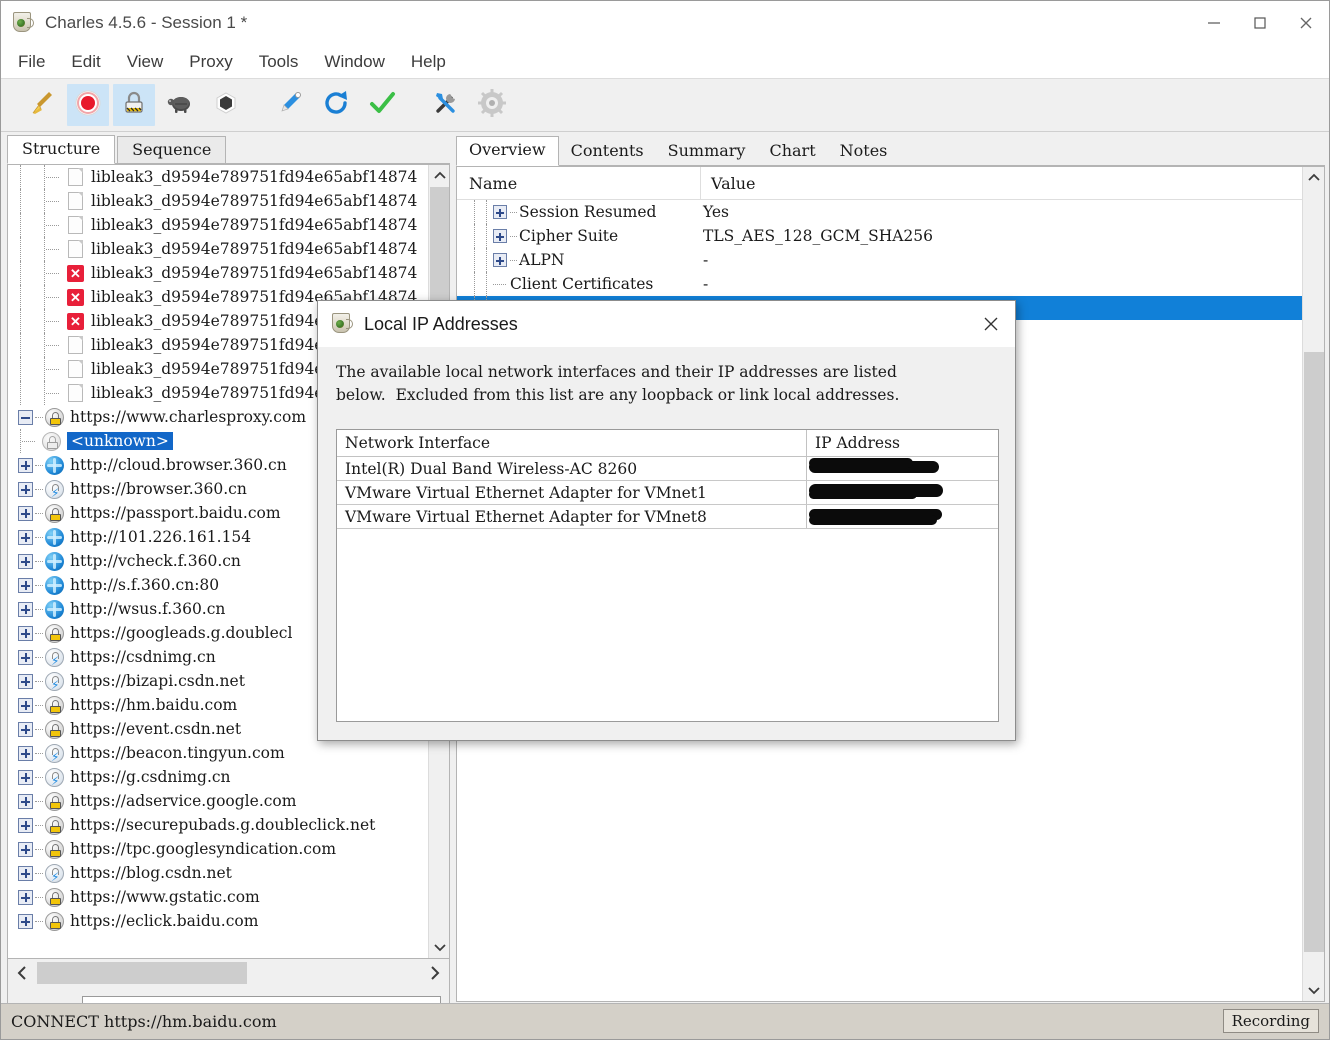  I want to click on tree-item: https://securepubads.g.doubleclick.net, so click(219, 825).